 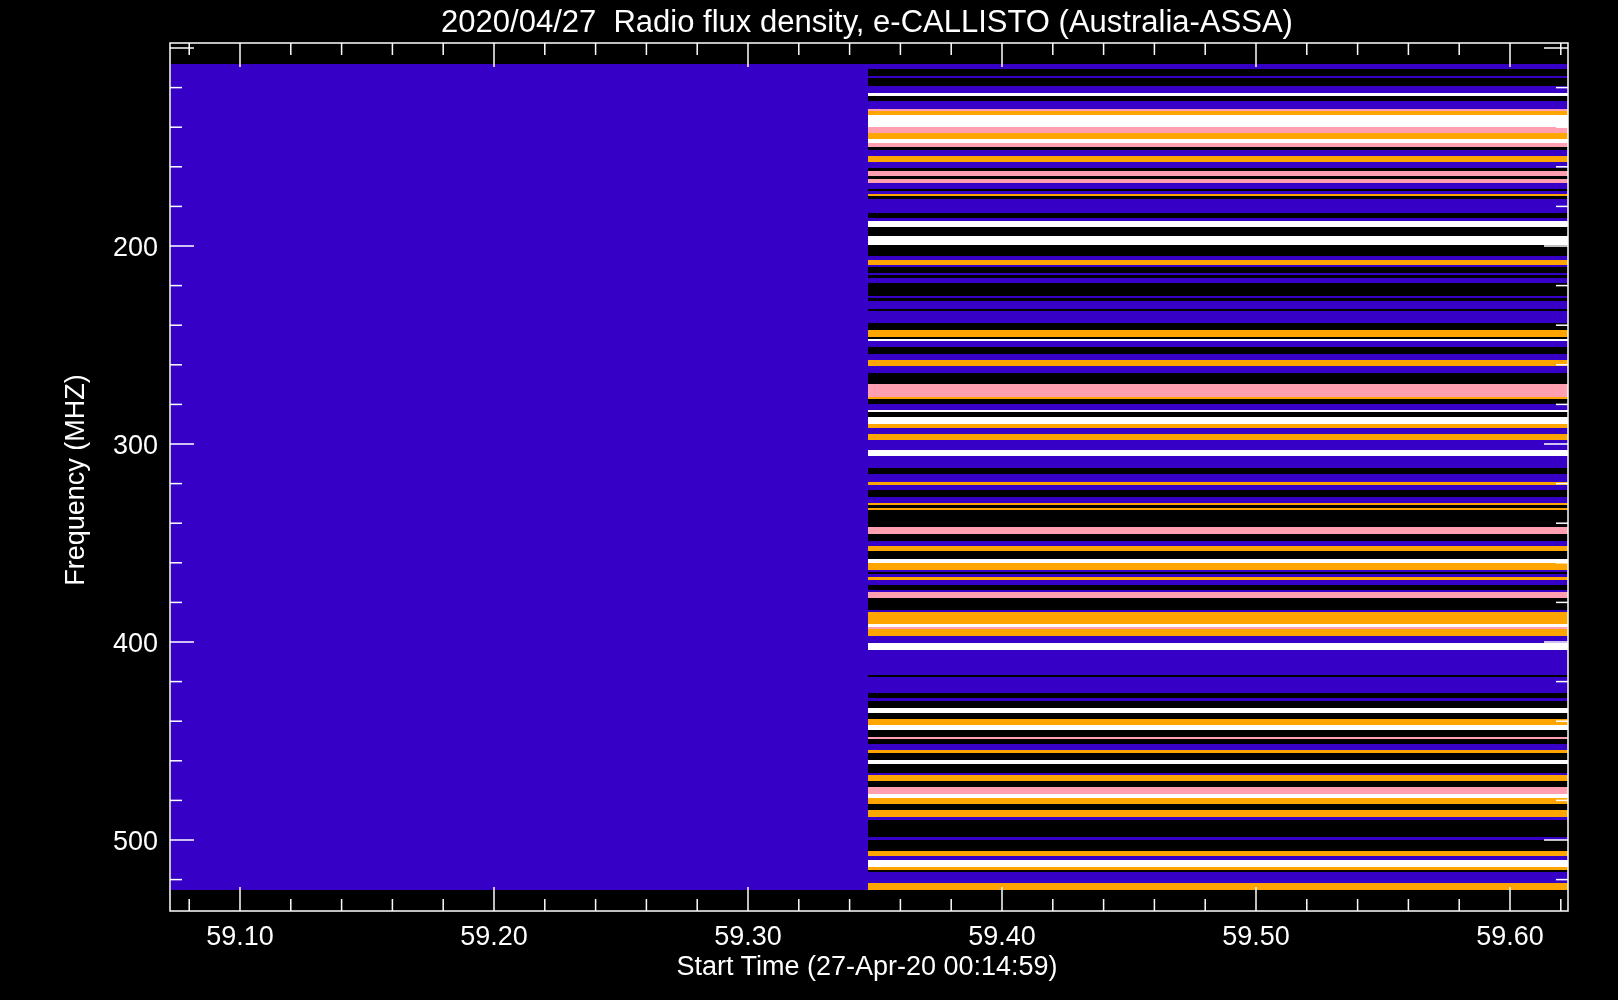 What do you see at coordinates (135, 841) in the screenshot?
I see `tick-label: 500` at bounding box center [135, 841].